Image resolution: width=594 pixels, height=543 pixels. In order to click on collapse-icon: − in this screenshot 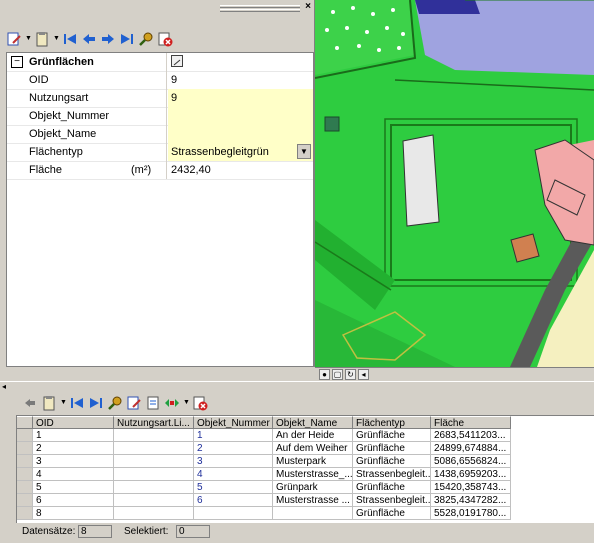, I will do `click(17, 62)`.